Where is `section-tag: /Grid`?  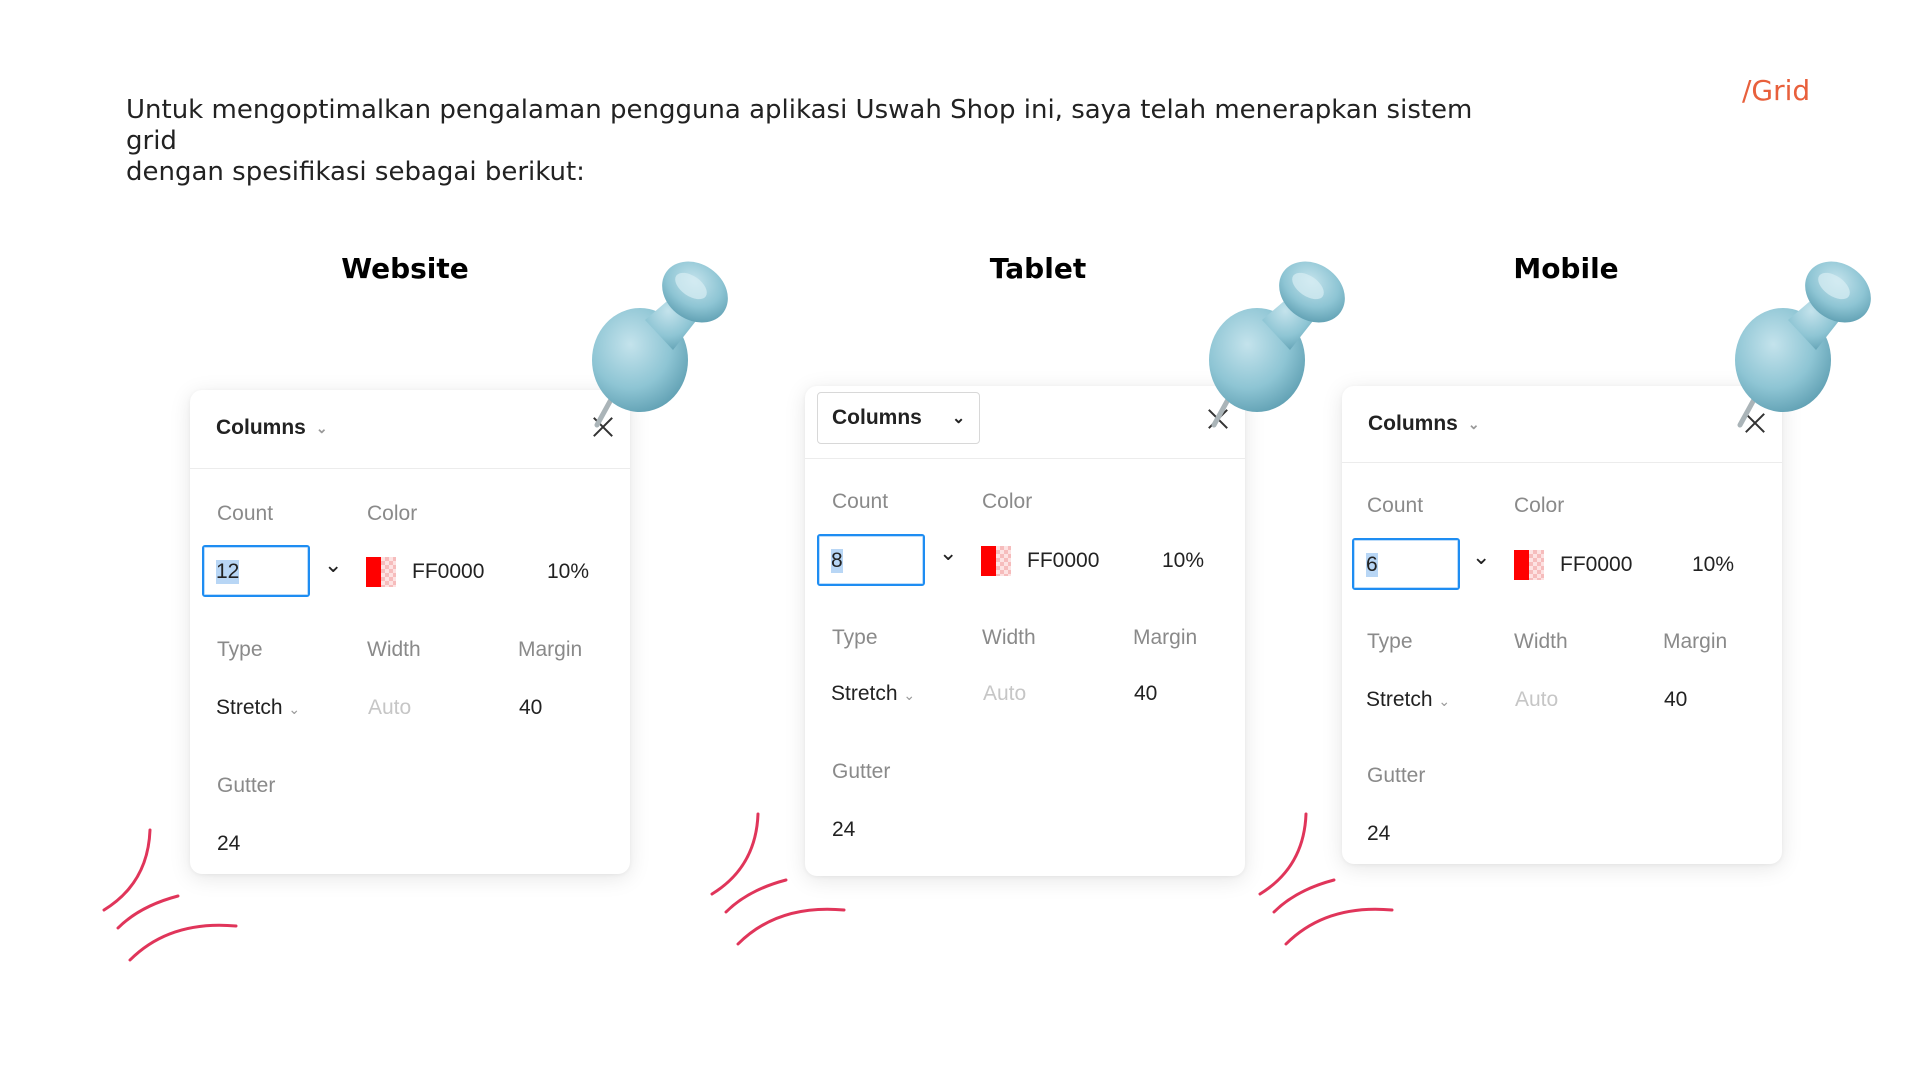
section-tag: /Grid is located at coordinates (1776, 90).